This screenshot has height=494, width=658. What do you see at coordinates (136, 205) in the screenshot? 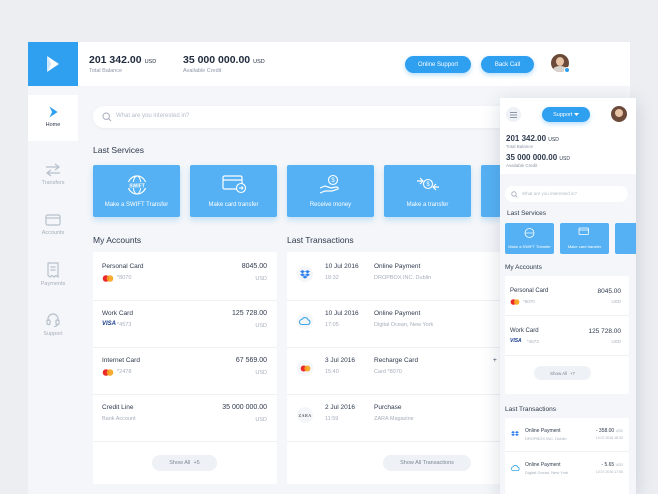
I see `service-label: Make a SWIFT Transfer` at bounding box center [136, 205].